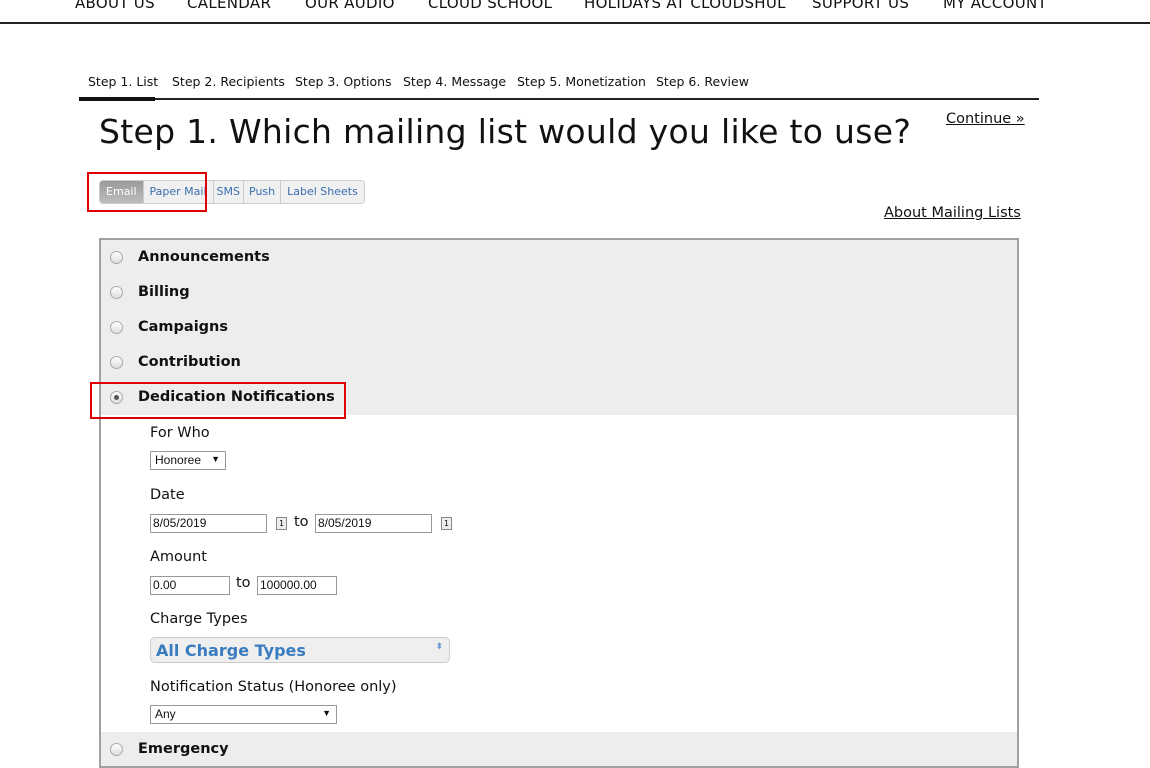 The width and height of the screenshot is (1150, 768). I want to click on nav-support-us: SUPPORT US, so click(860, 6).